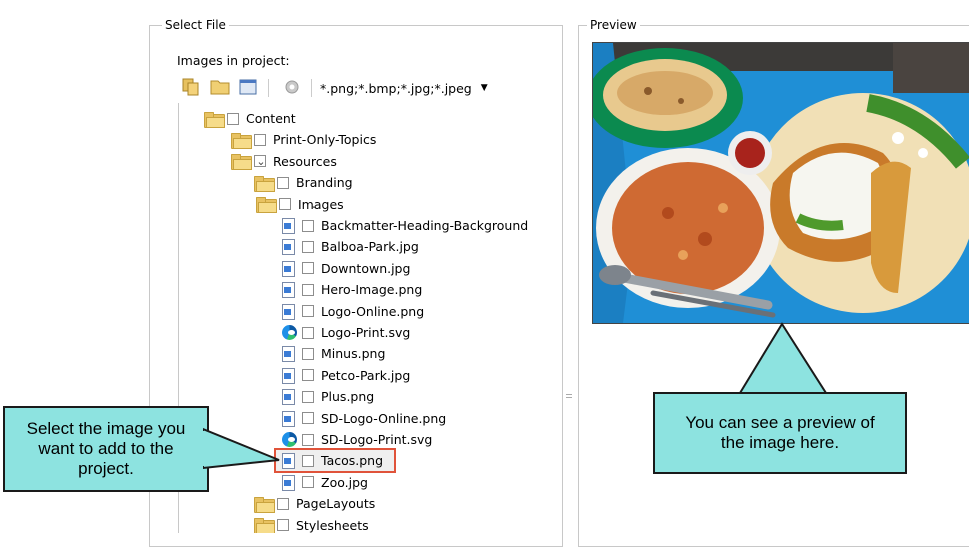 Image resolution: width=969 pixels, height=547 pixels. What do you see at coordinates (366, 375) in the screenshot?
I see `tree-item-label: Petco-Park.jpg` at bounding box center [366, 375].